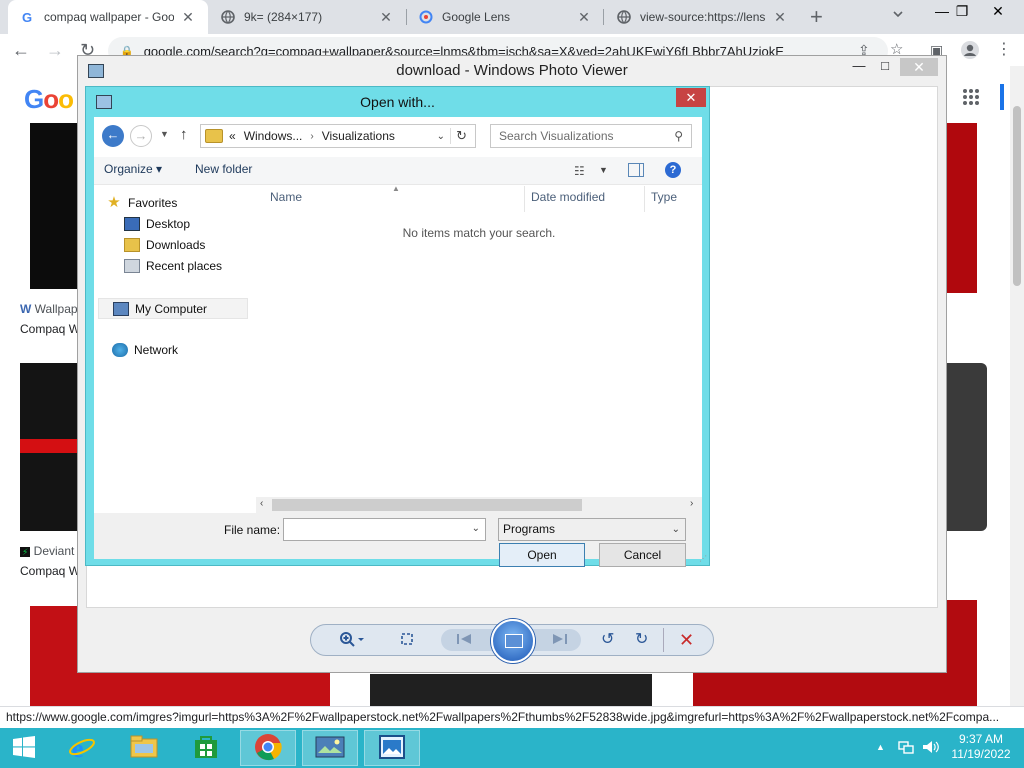  I want to click on tab-image-9k: 9k= (284×177) ✕, so click(307, 17).